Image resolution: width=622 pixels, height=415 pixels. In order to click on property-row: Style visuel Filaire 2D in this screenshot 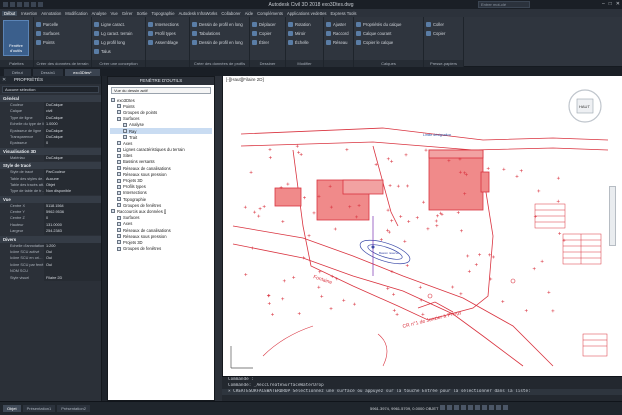, I will do `click(50, 277)`.